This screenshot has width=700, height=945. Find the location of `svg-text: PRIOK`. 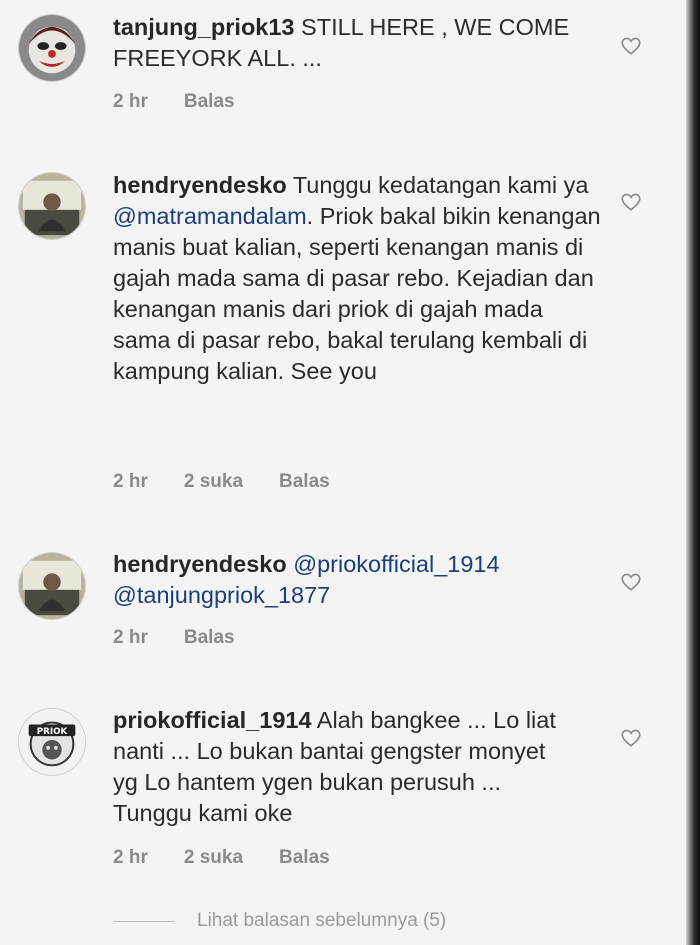

svg-text: PRIOK is located at coordinates (53, 732).